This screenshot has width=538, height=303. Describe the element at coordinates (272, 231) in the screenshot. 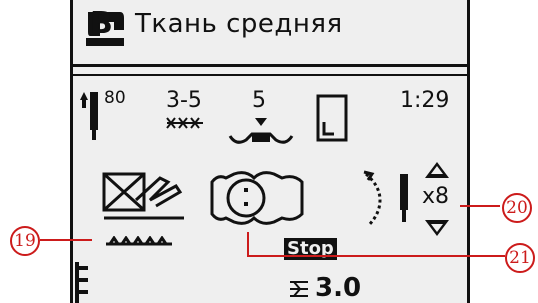

I see `callout-lines` at that location.